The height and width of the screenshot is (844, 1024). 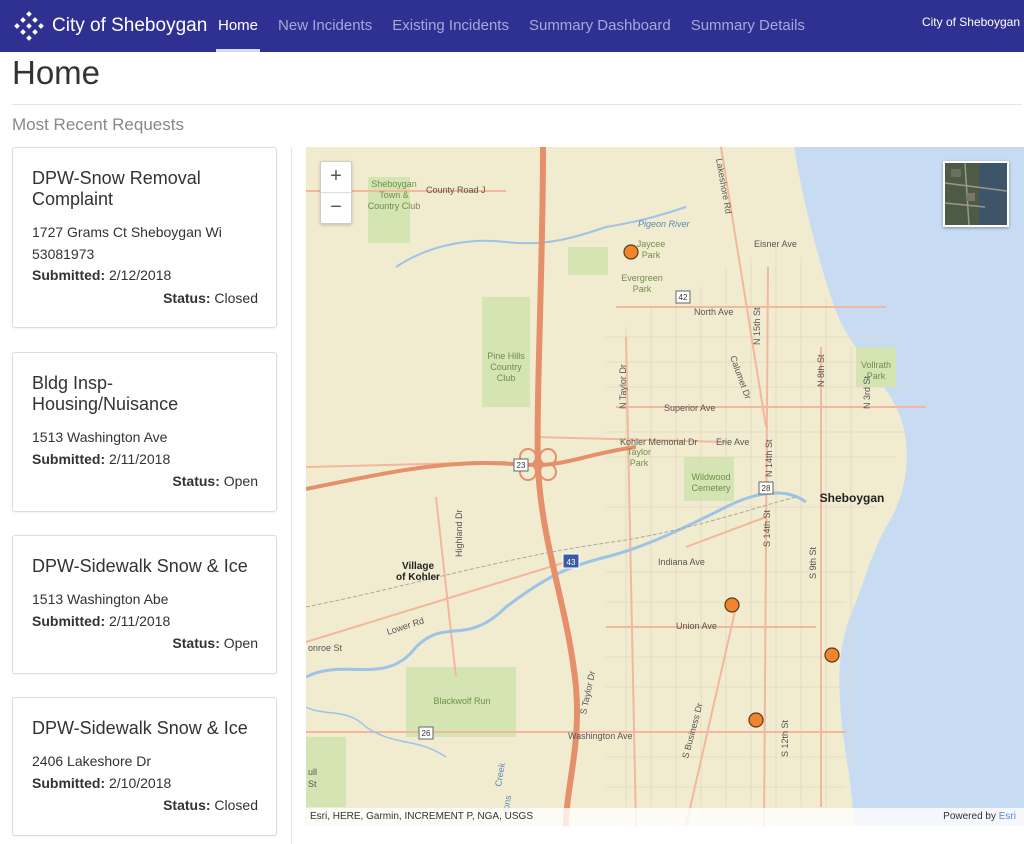 What do you see at coordinates (852, 498) in the screenshot?
I see `map-label-city: Sheboygan` at bounding box center [852, 498].